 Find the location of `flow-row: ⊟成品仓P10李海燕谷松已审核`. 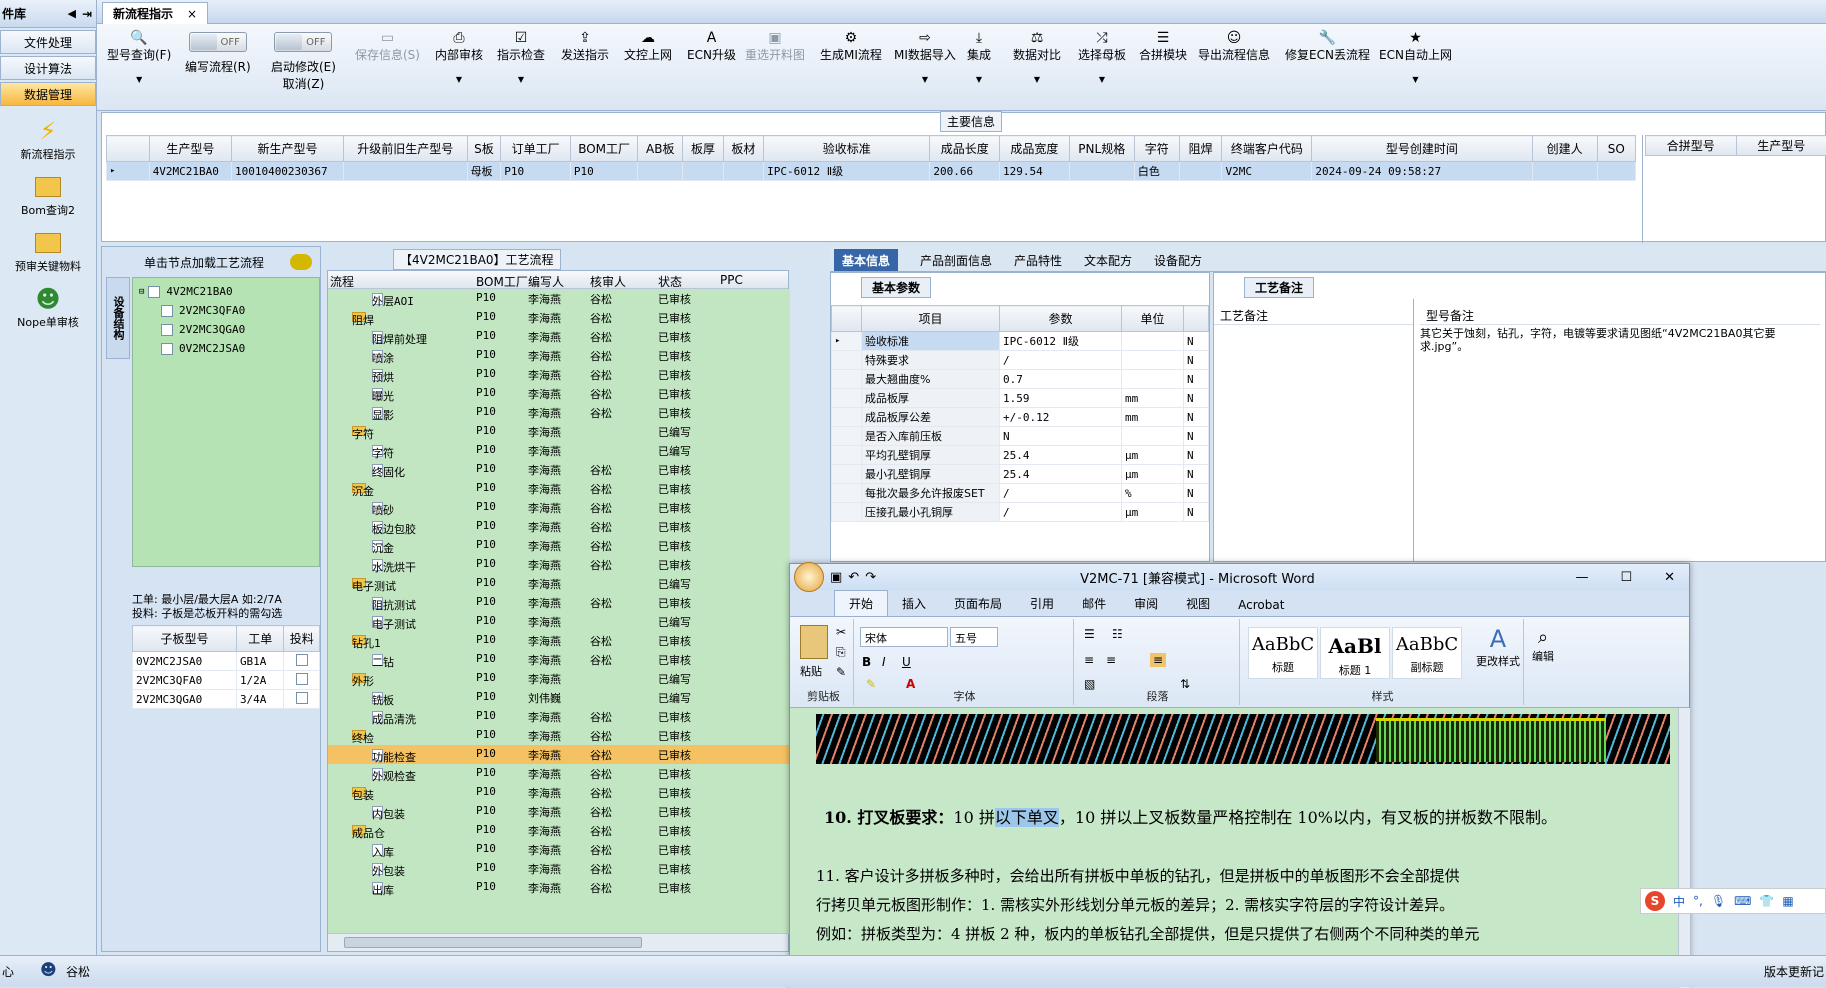

flow-row: ⊟成品仓P10李海燕谷松已审核 is located at coordinates (559, 830).